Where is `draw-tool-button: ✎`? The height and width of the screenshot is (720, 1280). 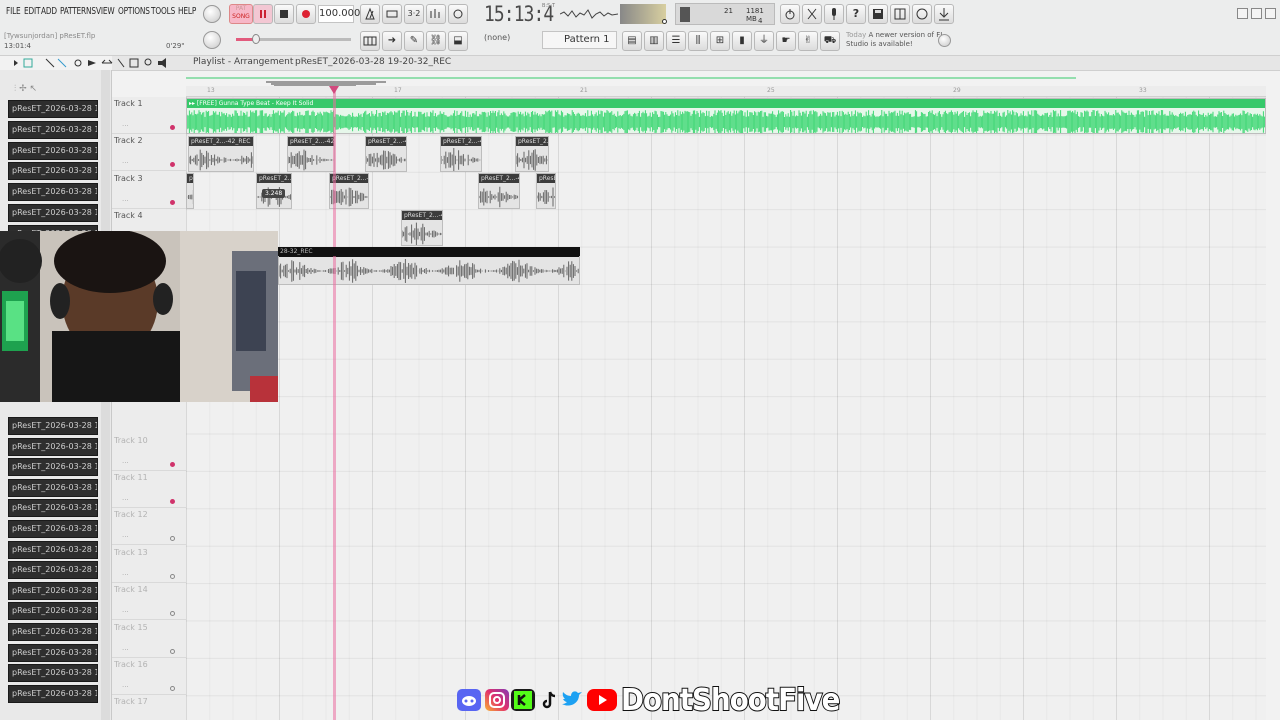 draw-tool-button: ✎ is located at coordinates (414, 41).